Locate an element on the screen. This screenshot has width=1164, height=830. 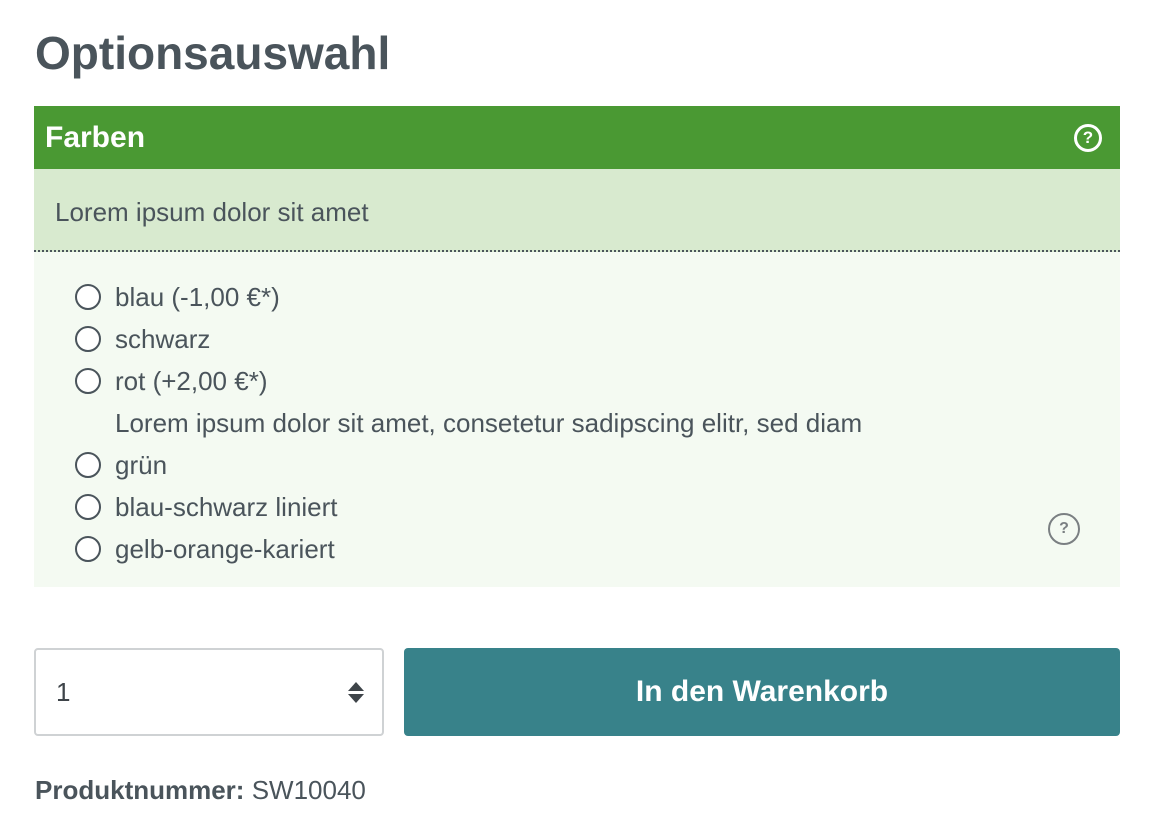
option-label: rot (+2,00 €*) is located at coordinates (191, 380).